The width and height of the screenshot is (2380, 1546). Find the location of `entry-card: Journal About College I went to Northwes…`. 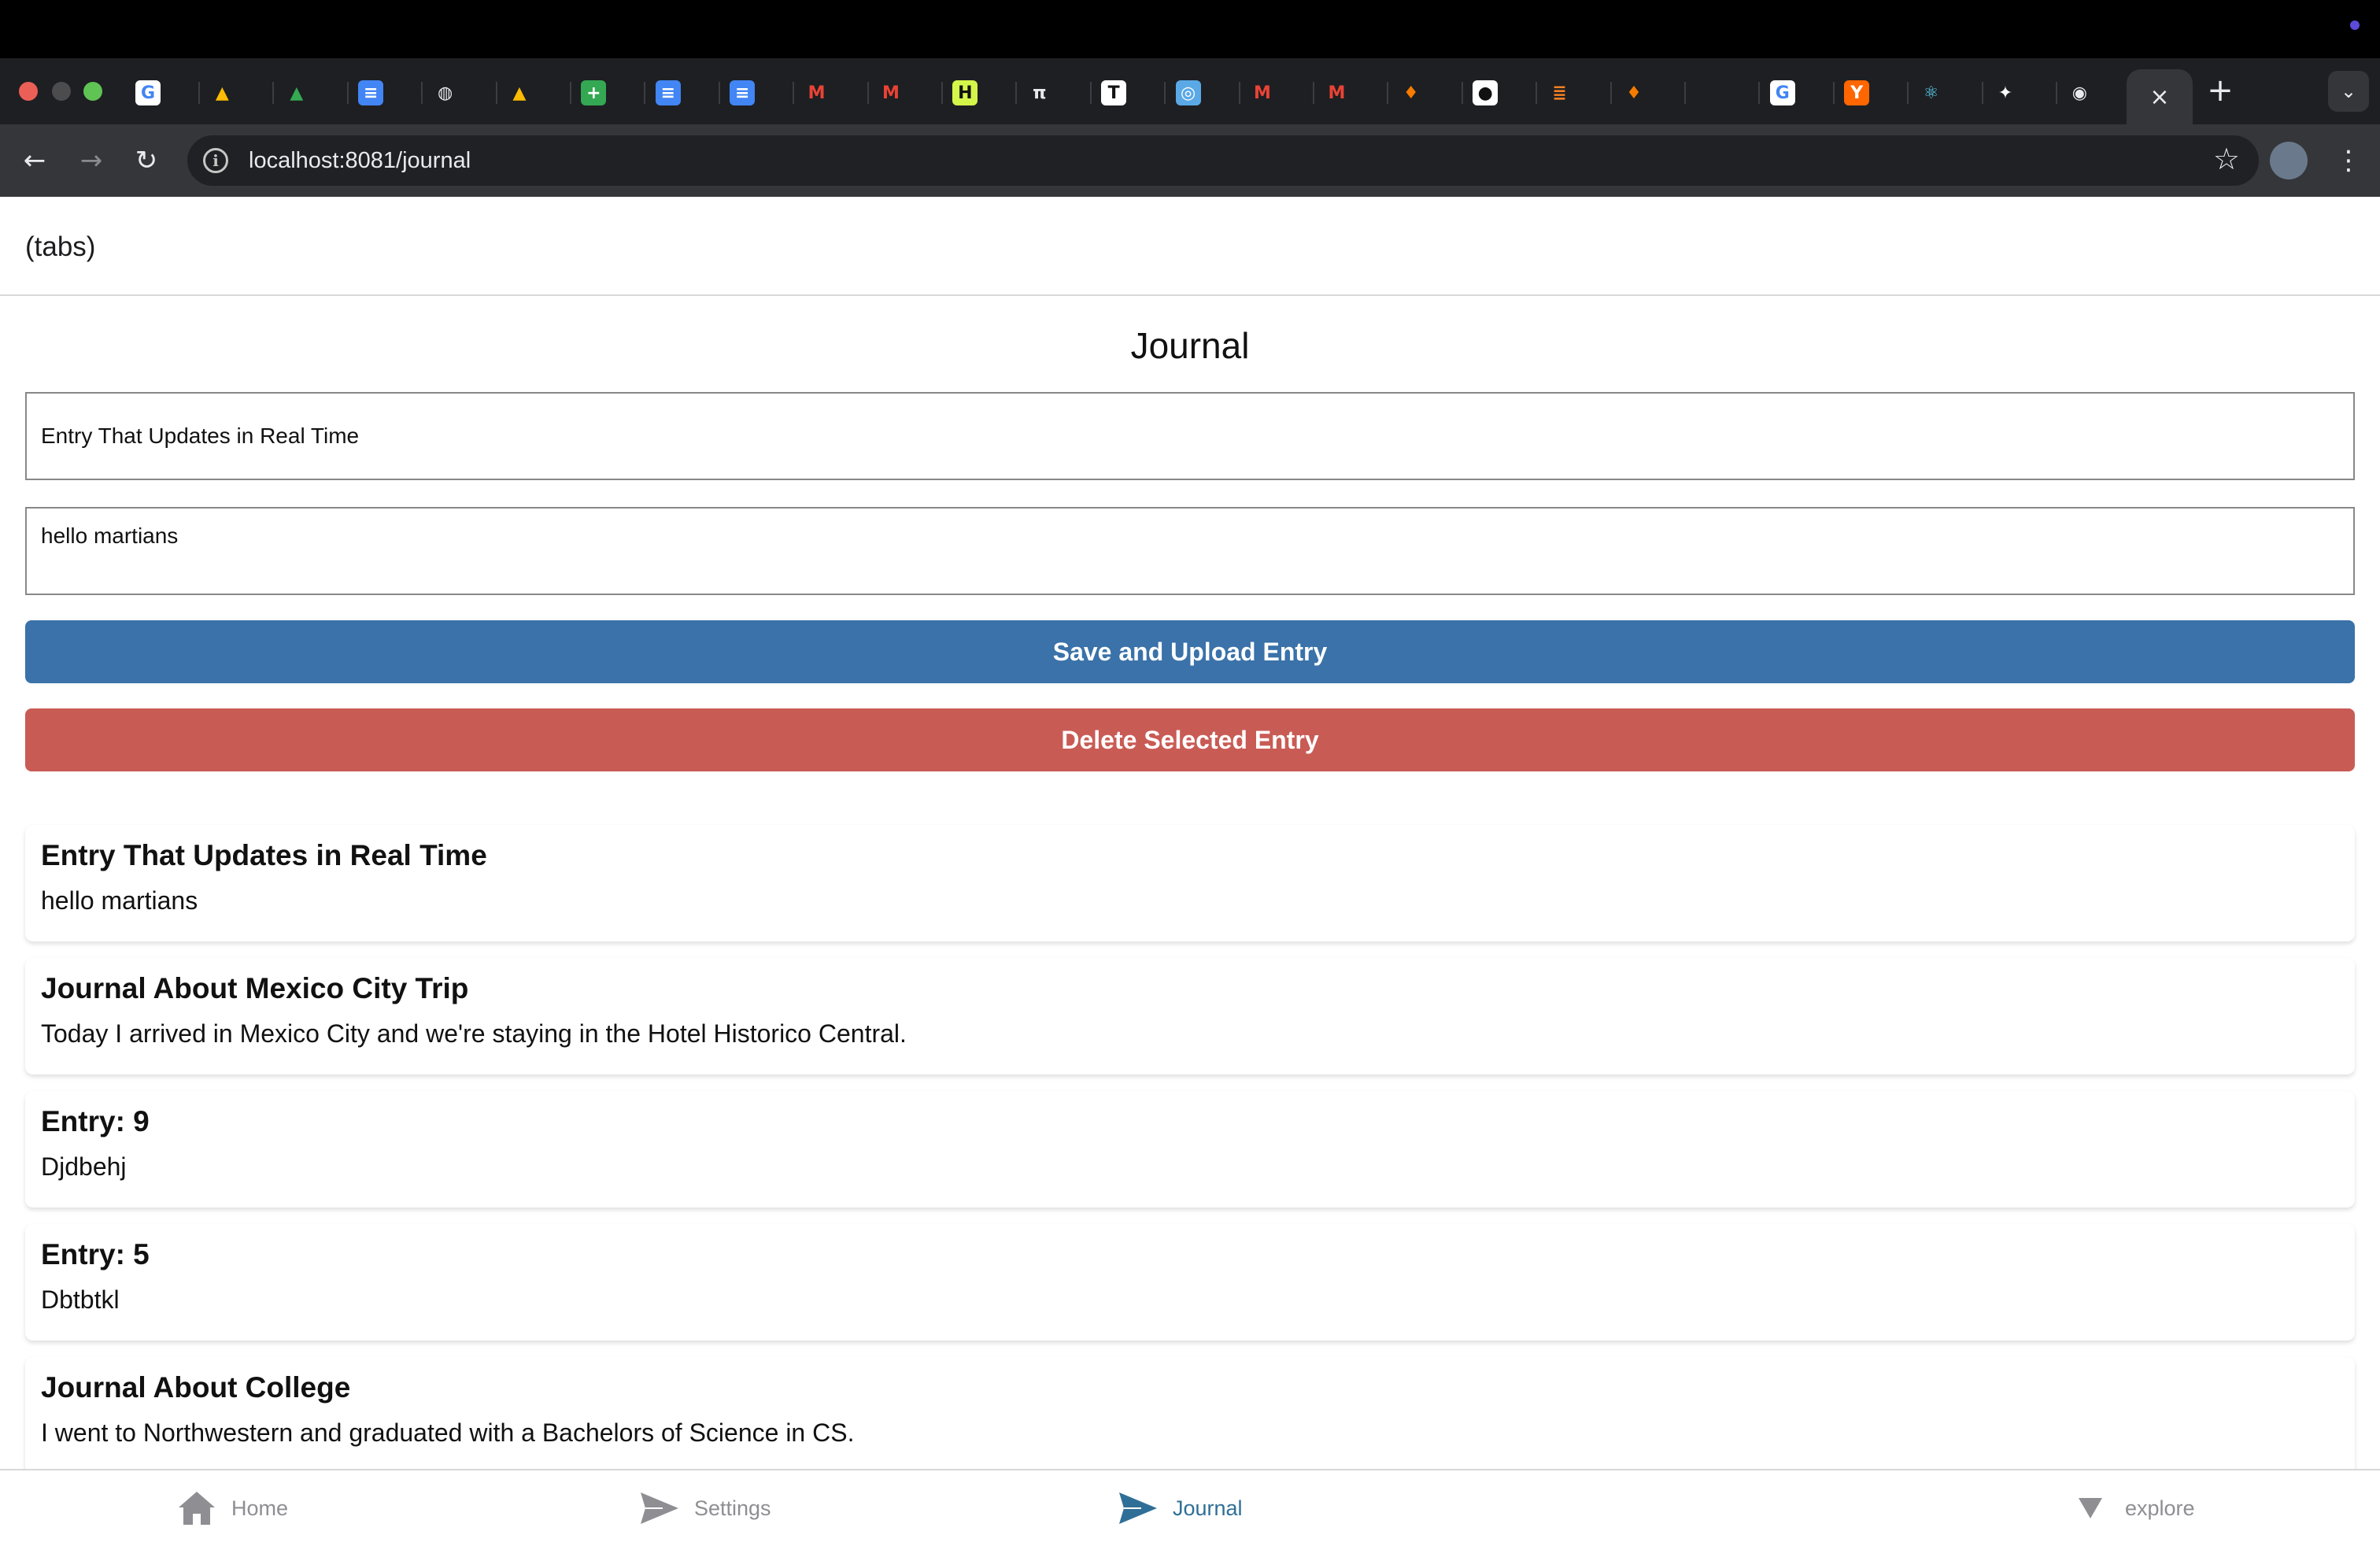

entry-card: Journal About College I went to Northwes… is located at coordinates (1190, 1413).